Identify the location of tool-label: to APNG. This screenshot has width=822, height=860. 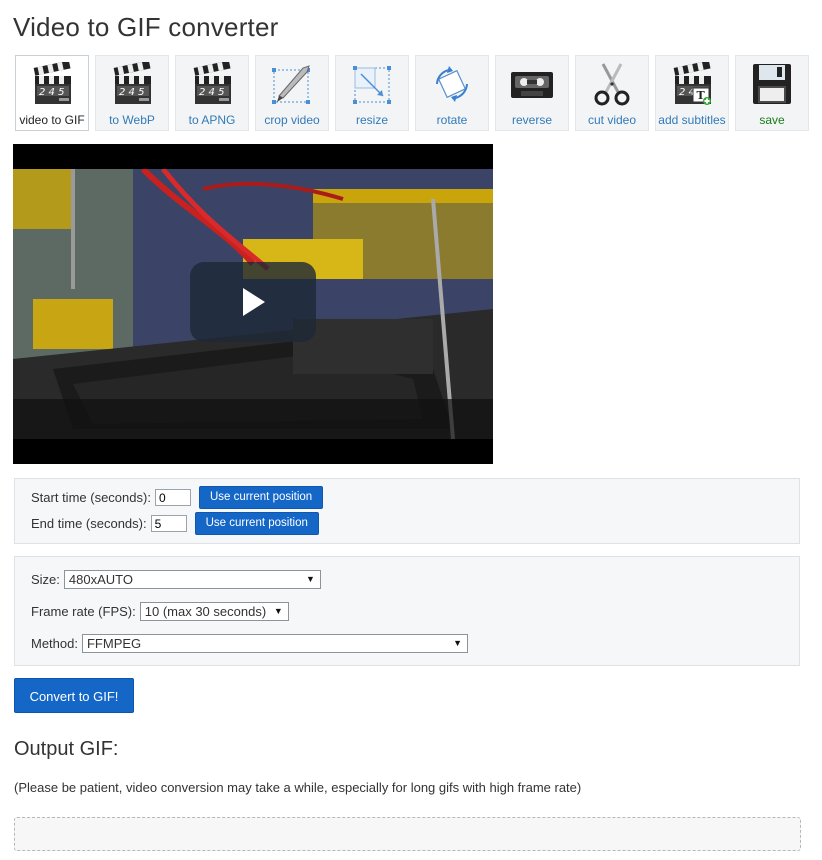
(212, 120).